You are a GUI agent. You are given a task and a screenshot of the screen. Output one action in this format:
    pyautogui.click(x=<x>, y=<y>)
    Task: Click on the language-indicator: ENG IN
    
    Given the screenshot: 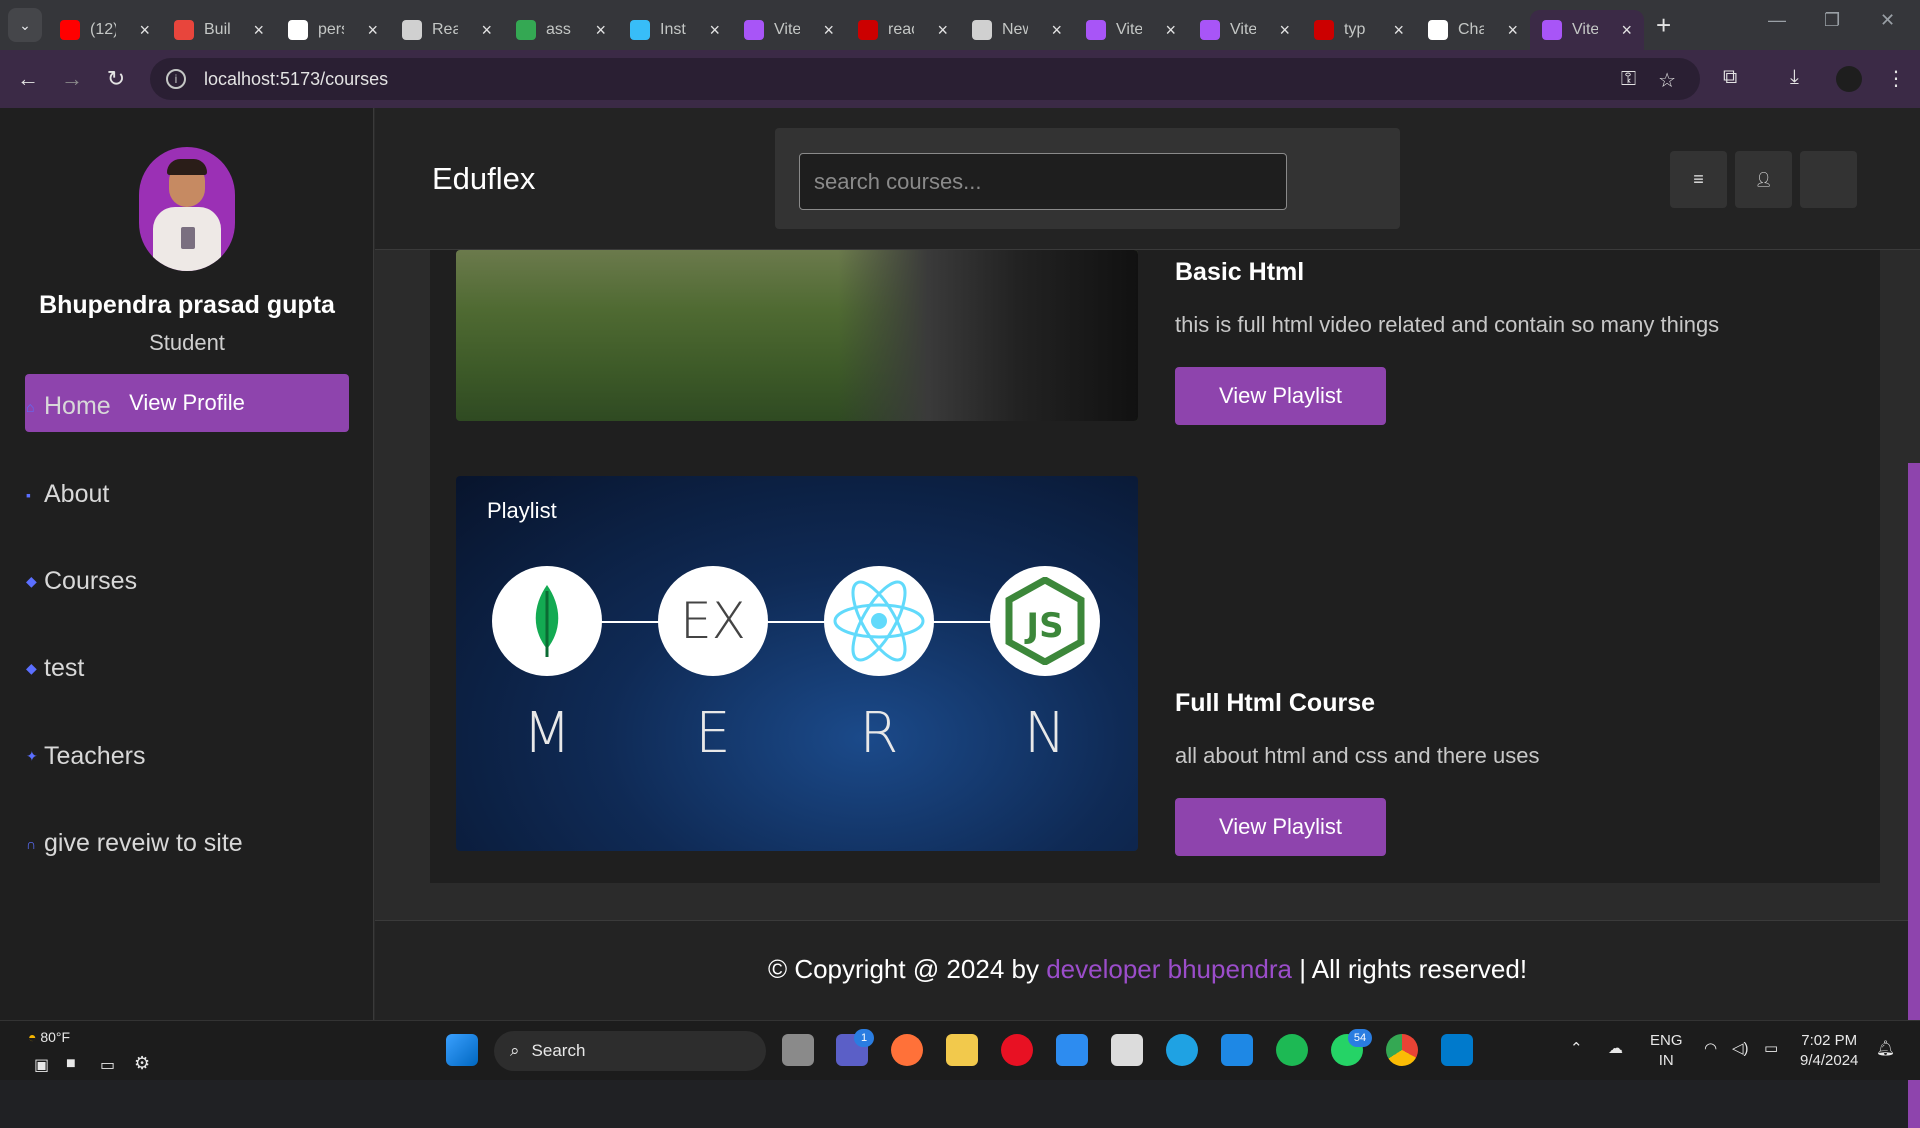 What is the action you would take?
    pyautogui.click(x=1666, y=1051)
    